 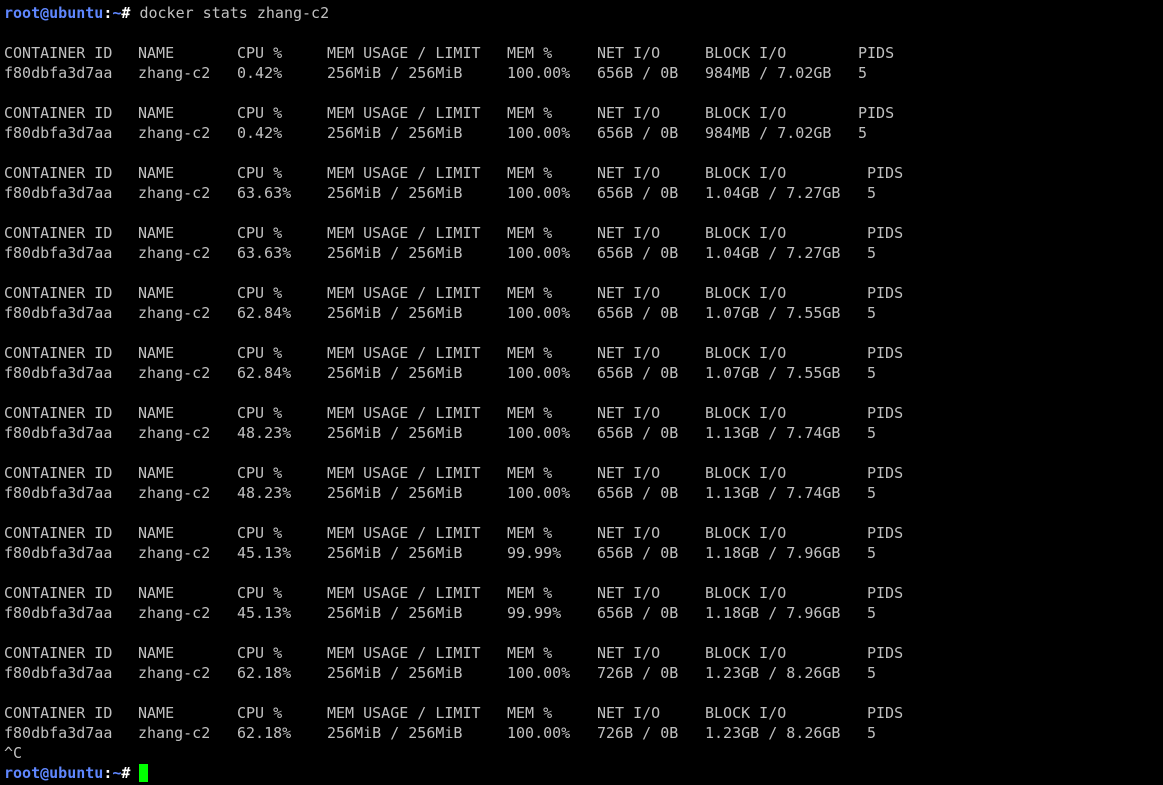 I want to click on cell-cpu: 63.63%, so click(x=264, y=253).